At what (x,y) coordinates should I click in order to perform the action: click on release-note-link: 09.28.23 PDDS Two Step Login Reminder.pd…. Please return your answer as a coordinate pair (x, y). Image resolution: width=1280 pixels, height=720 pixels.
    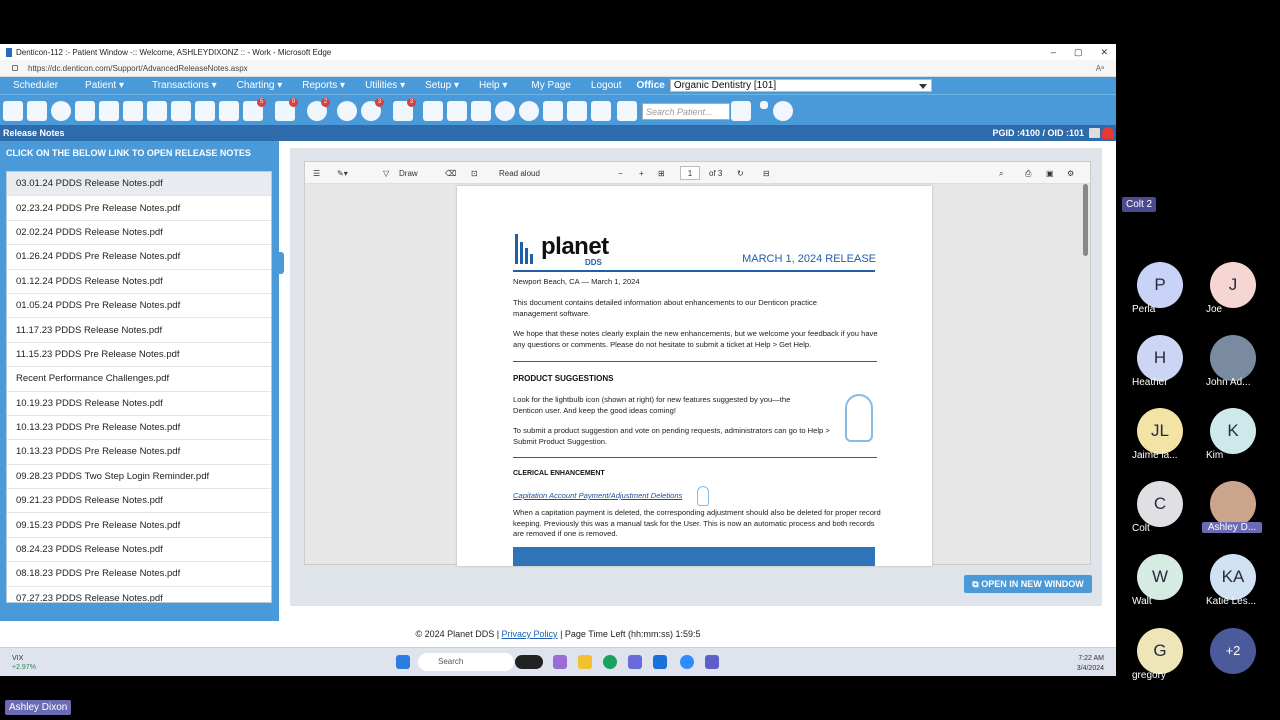
    Looking at the image, I should click on (139, 477).